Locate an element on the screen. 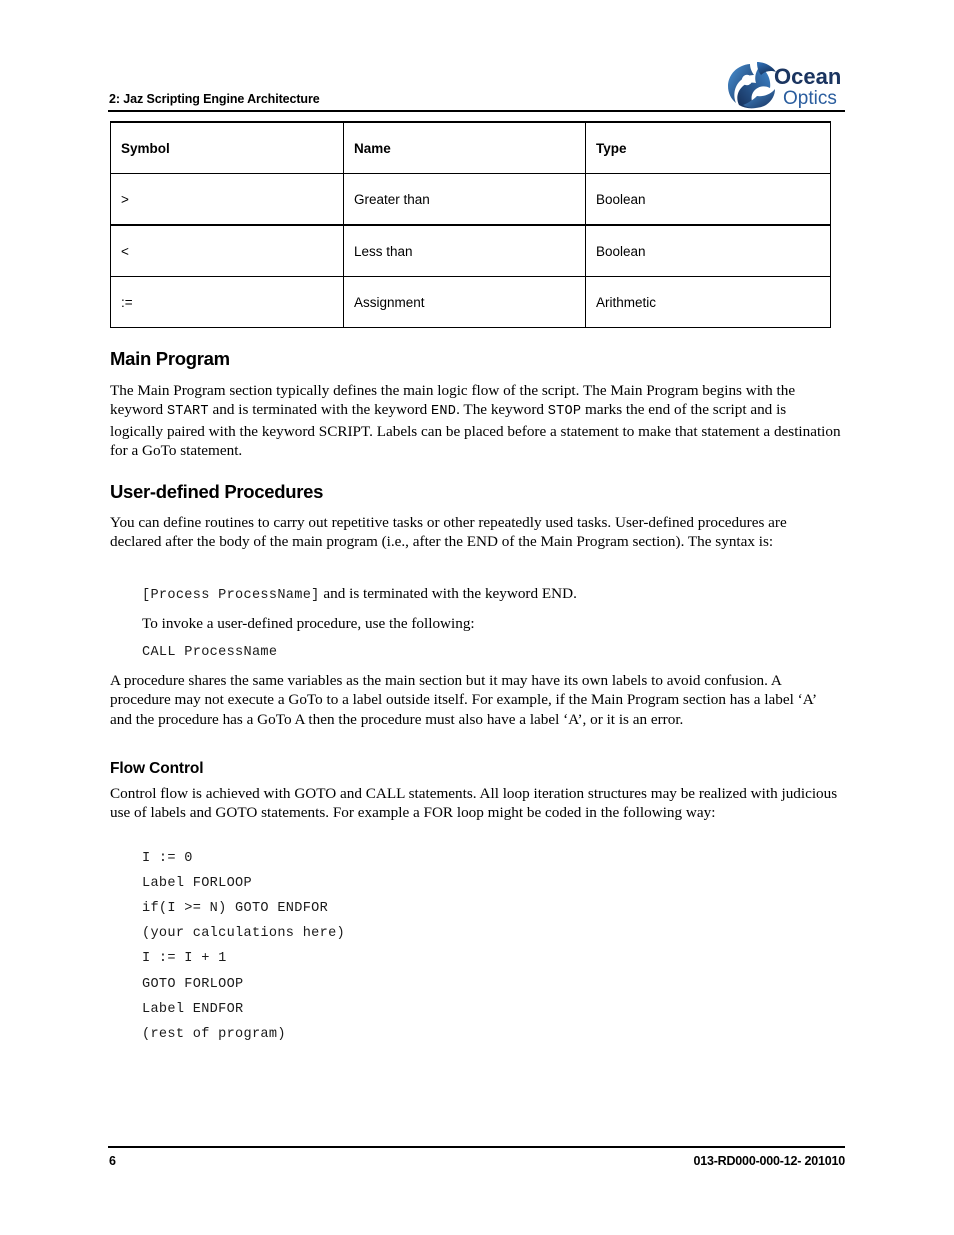 The height and width of the screenshot is (1235, 954). column-header-name: Name is located at coordinates (464, 147).